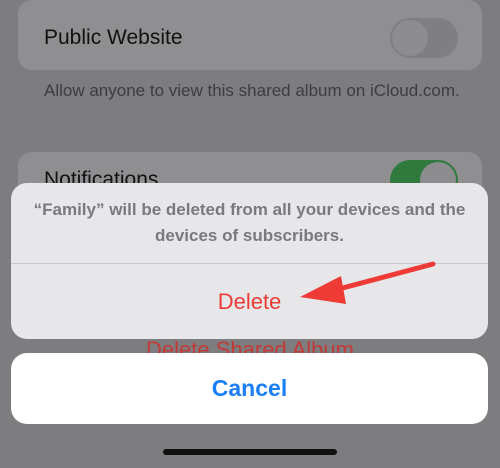 Image resolution: width=500 pixels, height=468 pixels. I want to click on home-indicator, so click(250, 452).